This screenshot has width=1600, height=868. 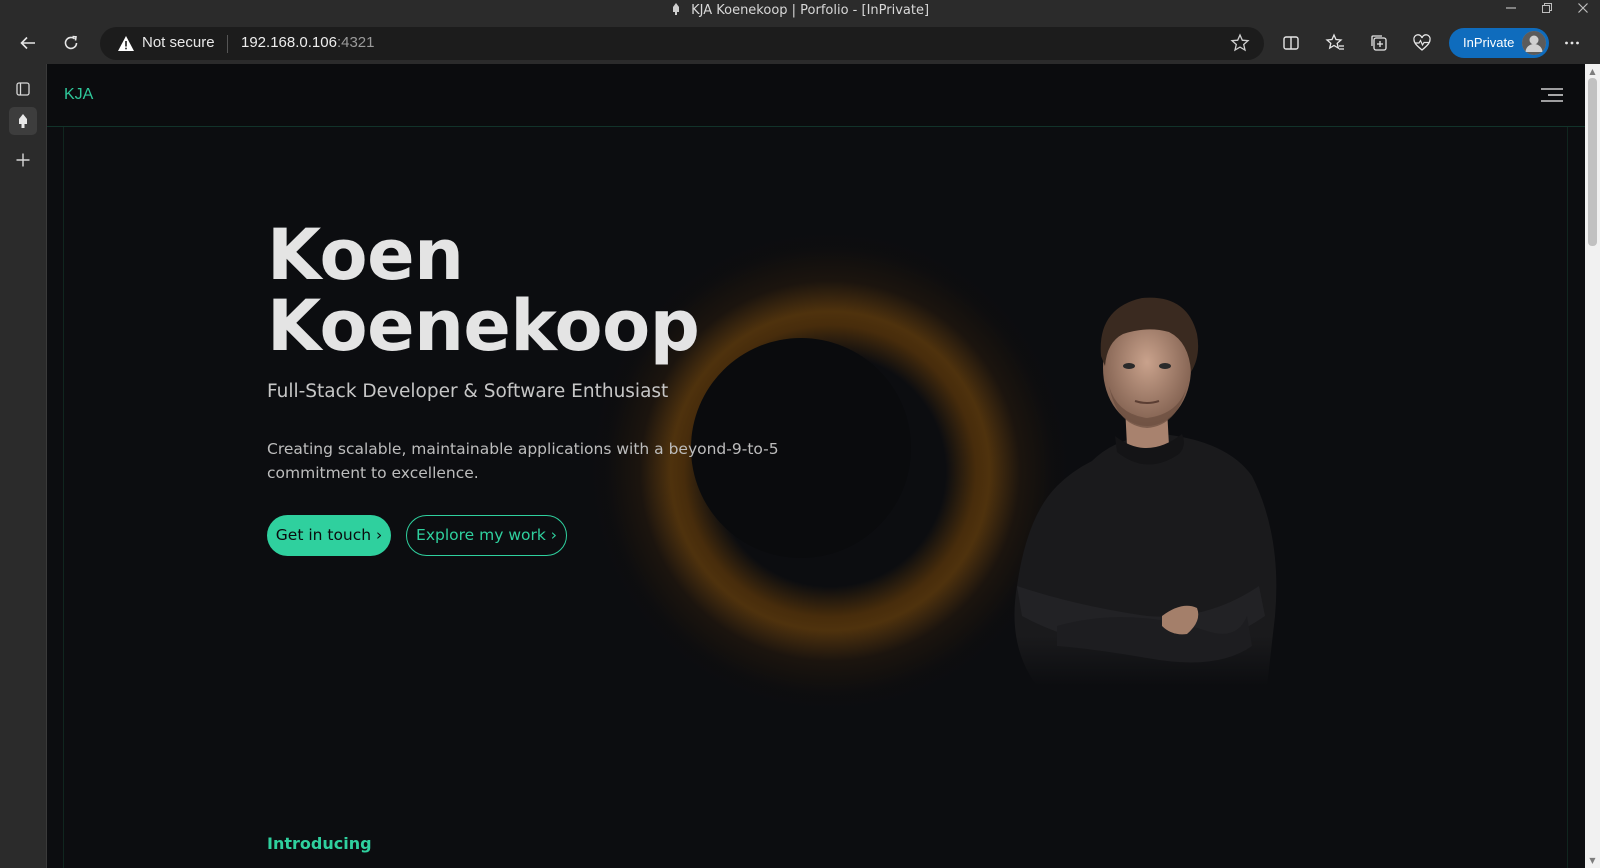 What do you see at coordinates (1335, 43) in the screenshot?
I see `favorites-icon` at bounding box center [1335, 43].